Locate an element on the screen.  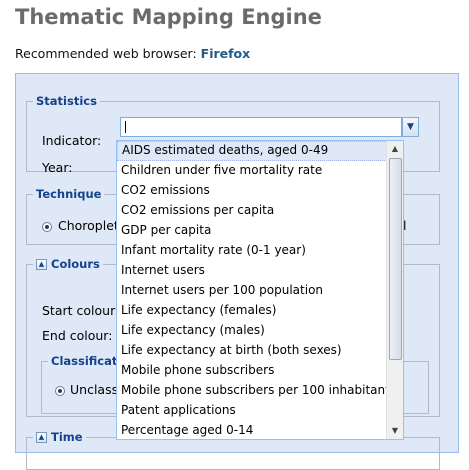
browser-recommendation: Recommended web browser: Firefox is located at coordinates (132, 53).